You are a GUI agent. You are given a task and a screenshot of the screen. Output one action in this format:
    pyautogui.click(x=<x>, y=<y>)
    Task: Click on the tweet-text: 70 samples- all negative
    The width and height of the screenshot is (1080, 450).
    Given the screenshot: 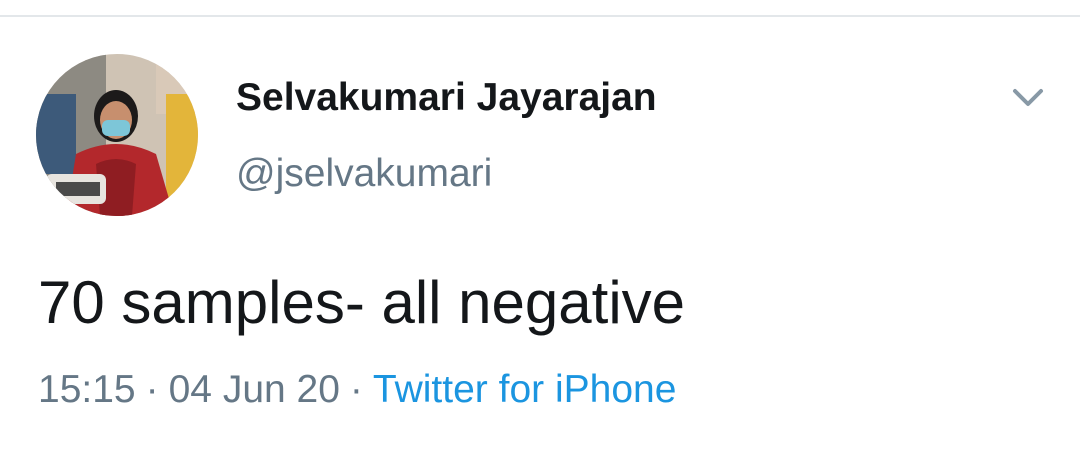 What is the action you would take?
    pyautogui.click(x=362, y=302)
    